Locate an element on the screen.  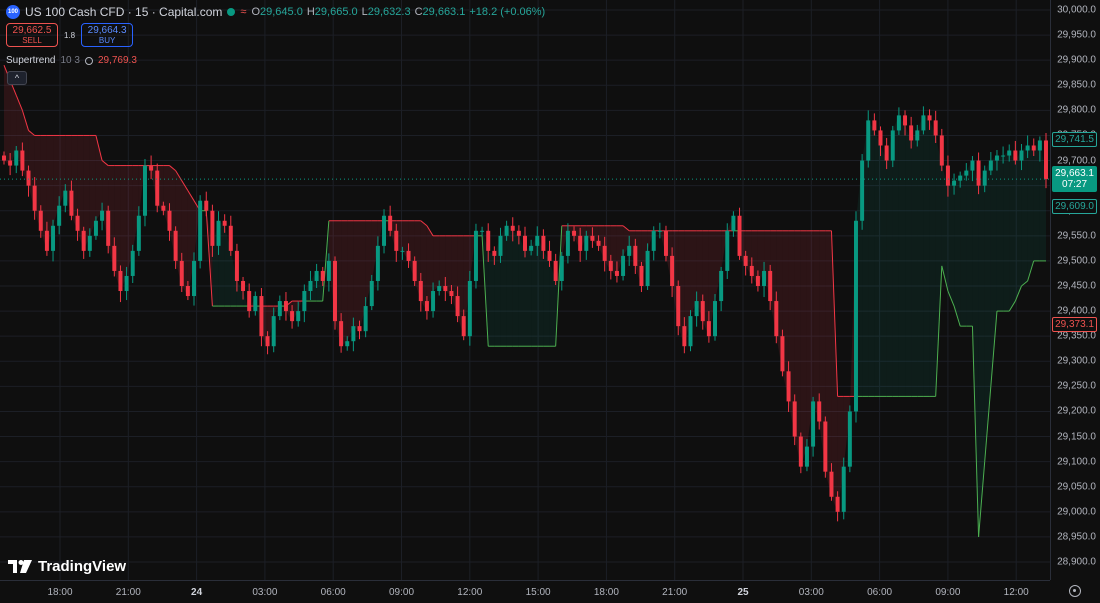
time-tick: 15:00 is located at coordinates (538, 592).